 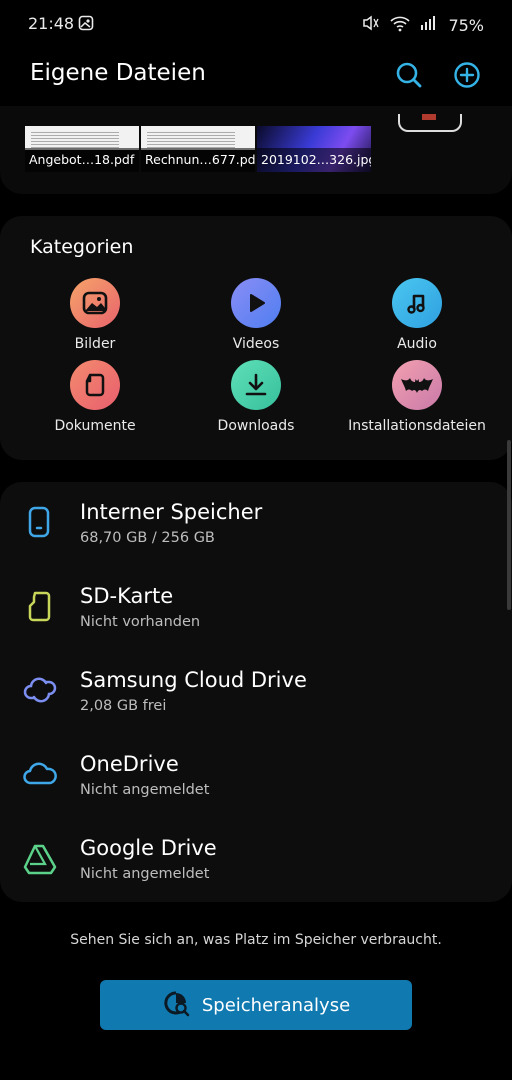 I want to click on storage-samsung-cloud: Samsung Cloud Drive 2,08 GB frei, so click(x=256, y=692).